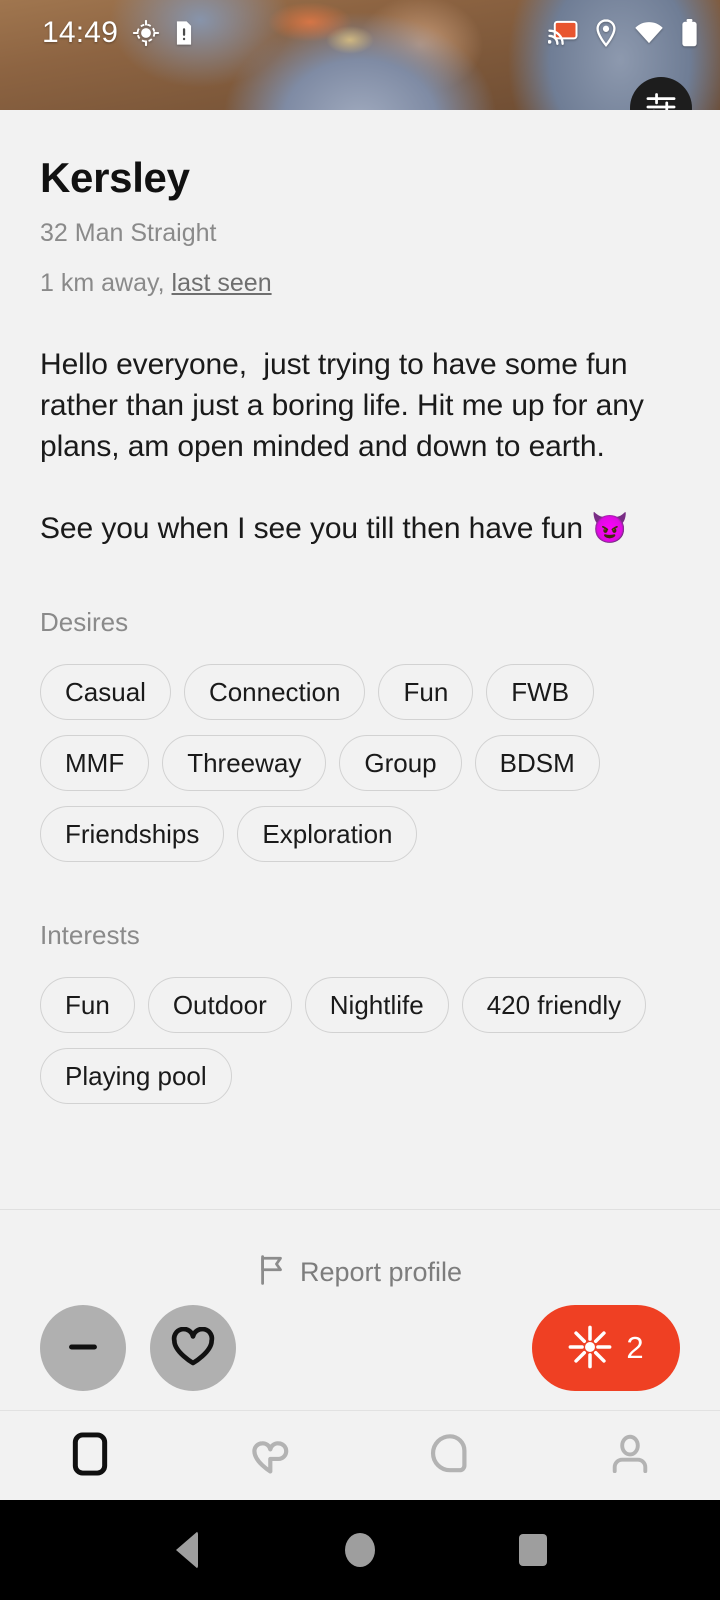 Image resolution: width=720 pixels, height=1600 pixels. I want to click on desires-chip: Fun, so click(426, 692).